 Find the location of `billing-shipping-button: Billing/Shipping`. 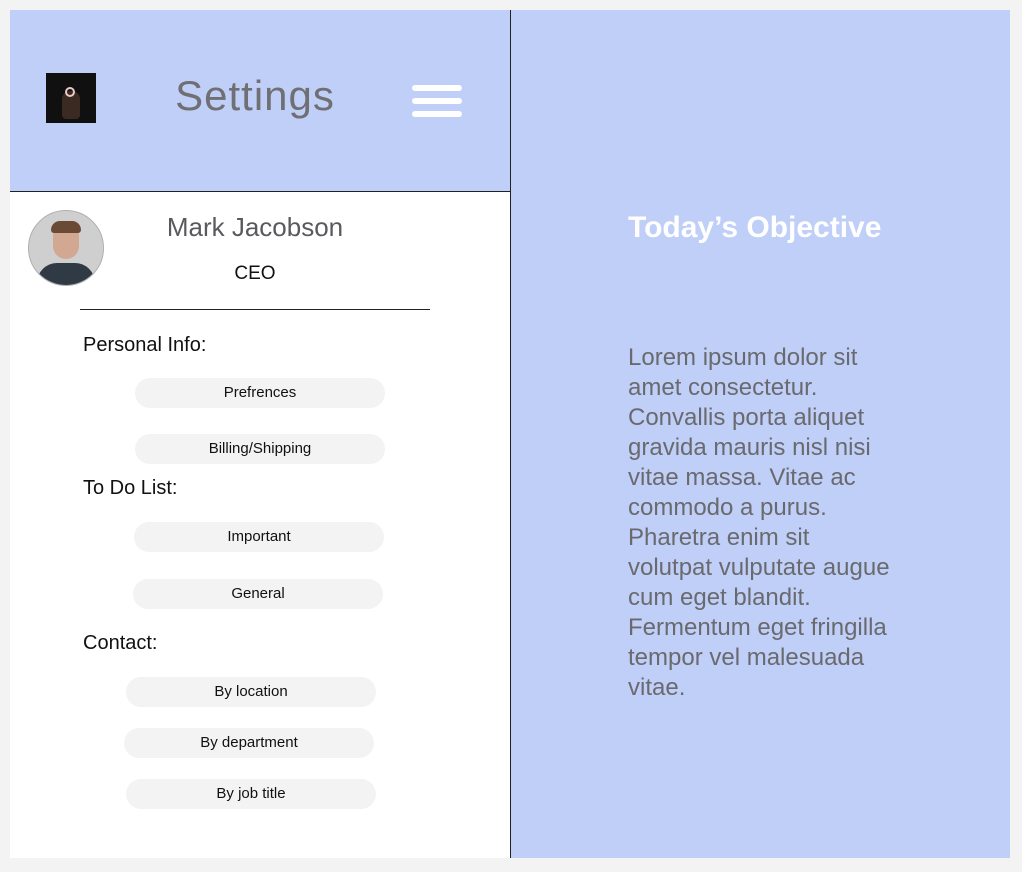

billing-shipping-button: Billing/Shipping is located at coordinates (260, 449).